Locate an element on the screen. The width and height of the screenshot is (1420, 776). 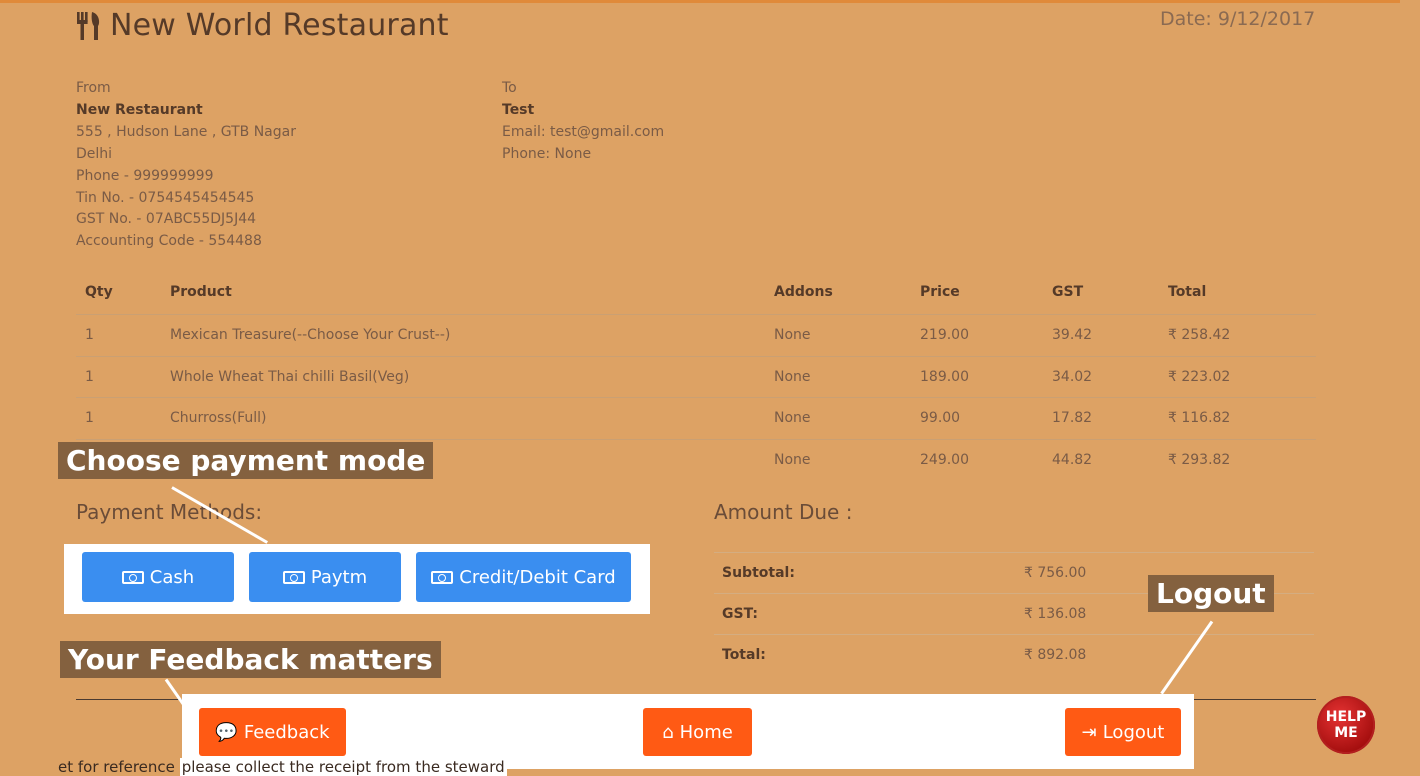
header-brand: New World Restaurant is located at coordinates (262, 25).